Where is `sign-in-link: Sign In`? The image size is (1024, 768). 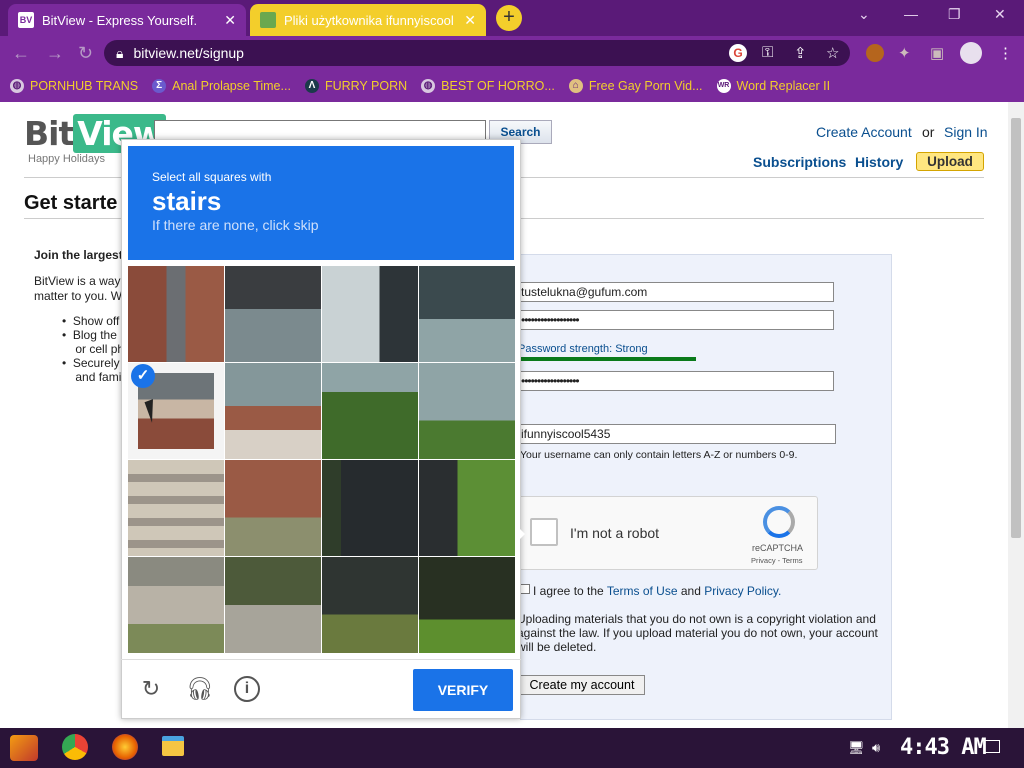
sign-in-link: Sign In is located at coordinates (966, 132).